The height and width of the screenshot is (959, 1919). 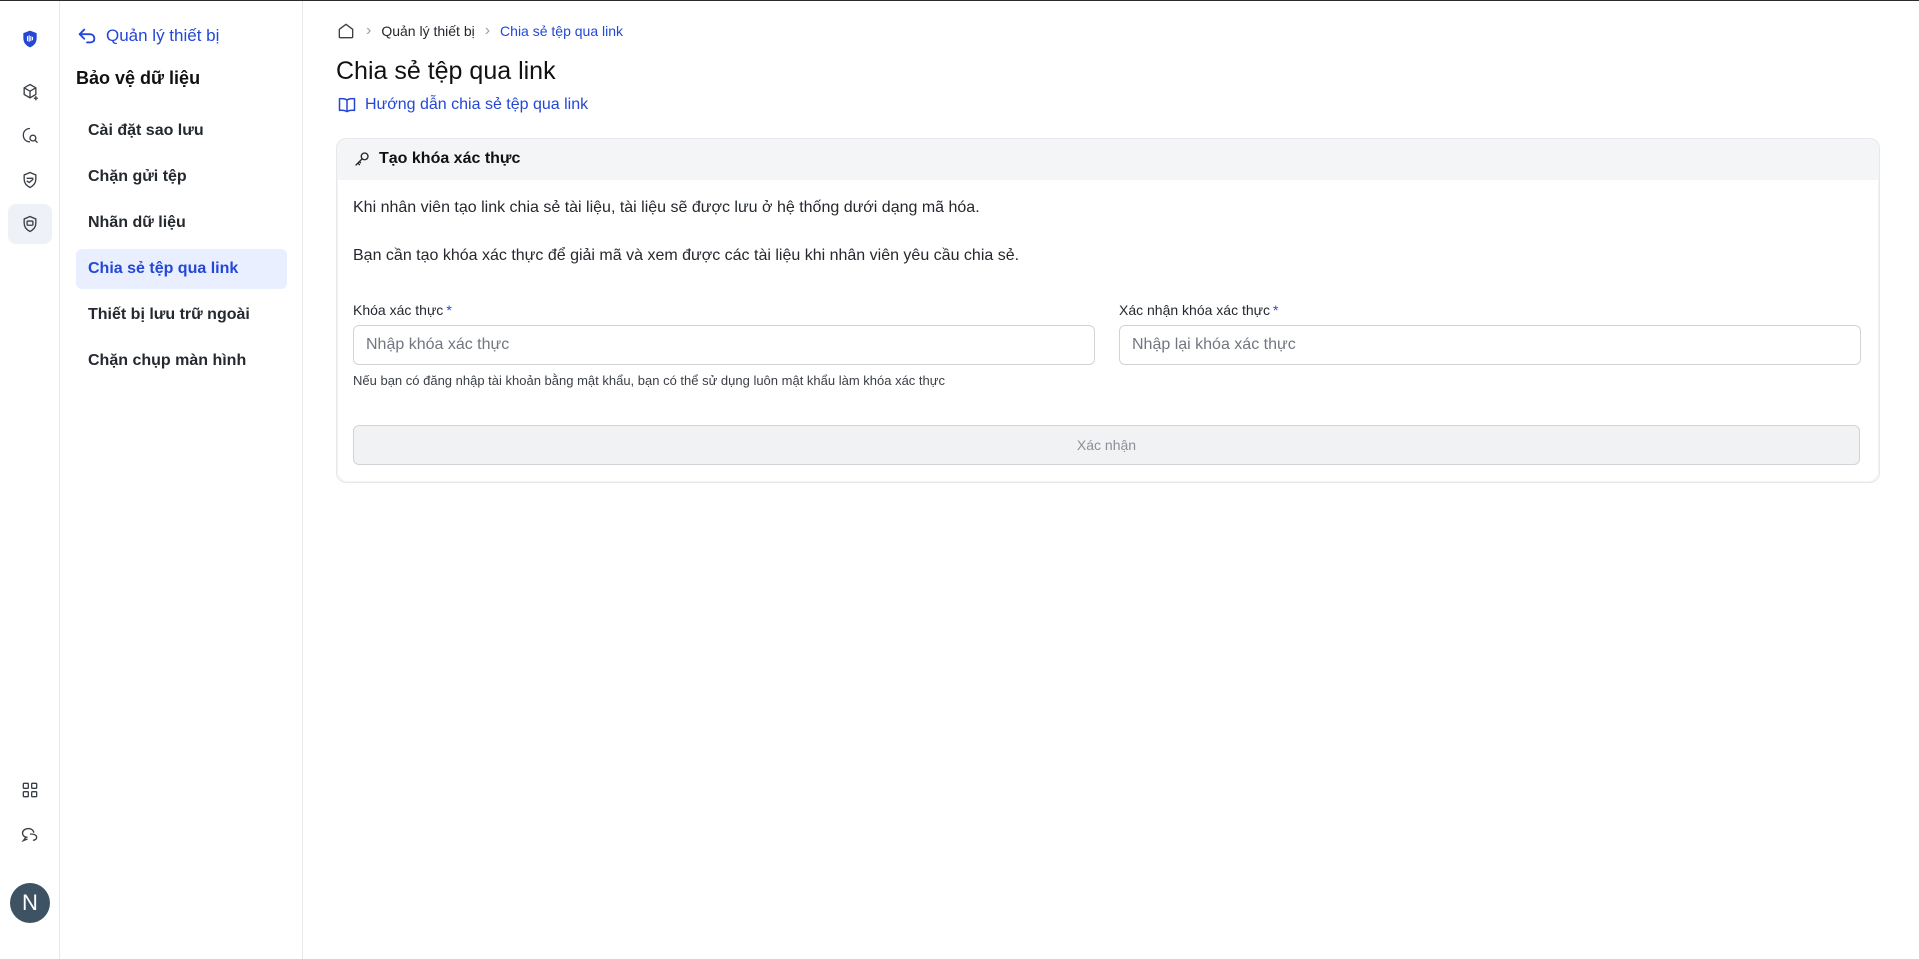 What do you see at coordinates (1490, 345) in the screenshot?
I see `confirm-auth-key-input` at bounding box center [1490, 345].